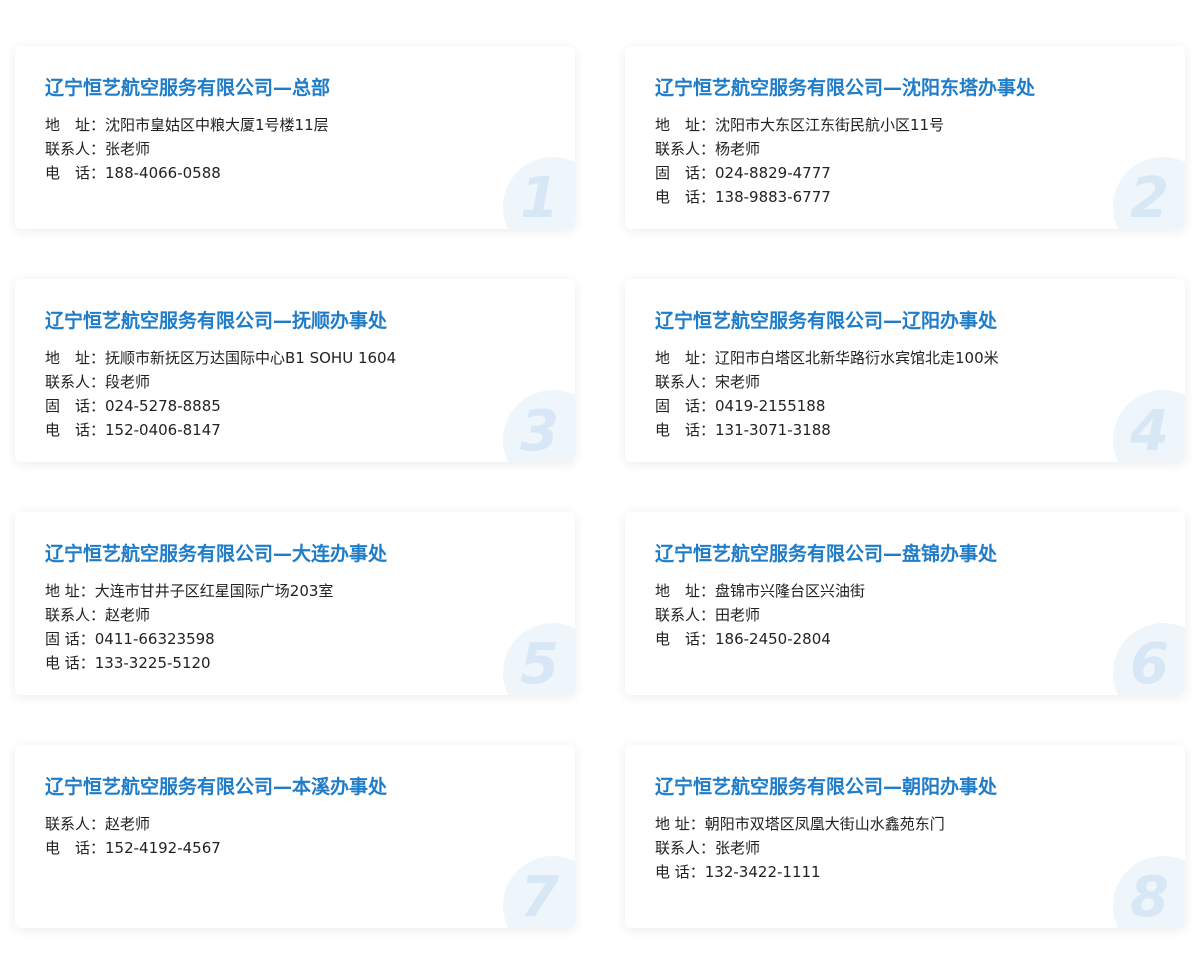 The image size is (1200, 980). Describe the element at coordinates (133, 406) in the screenshot. I see `landline-line: 固 话：024-5278-8885` at that location.